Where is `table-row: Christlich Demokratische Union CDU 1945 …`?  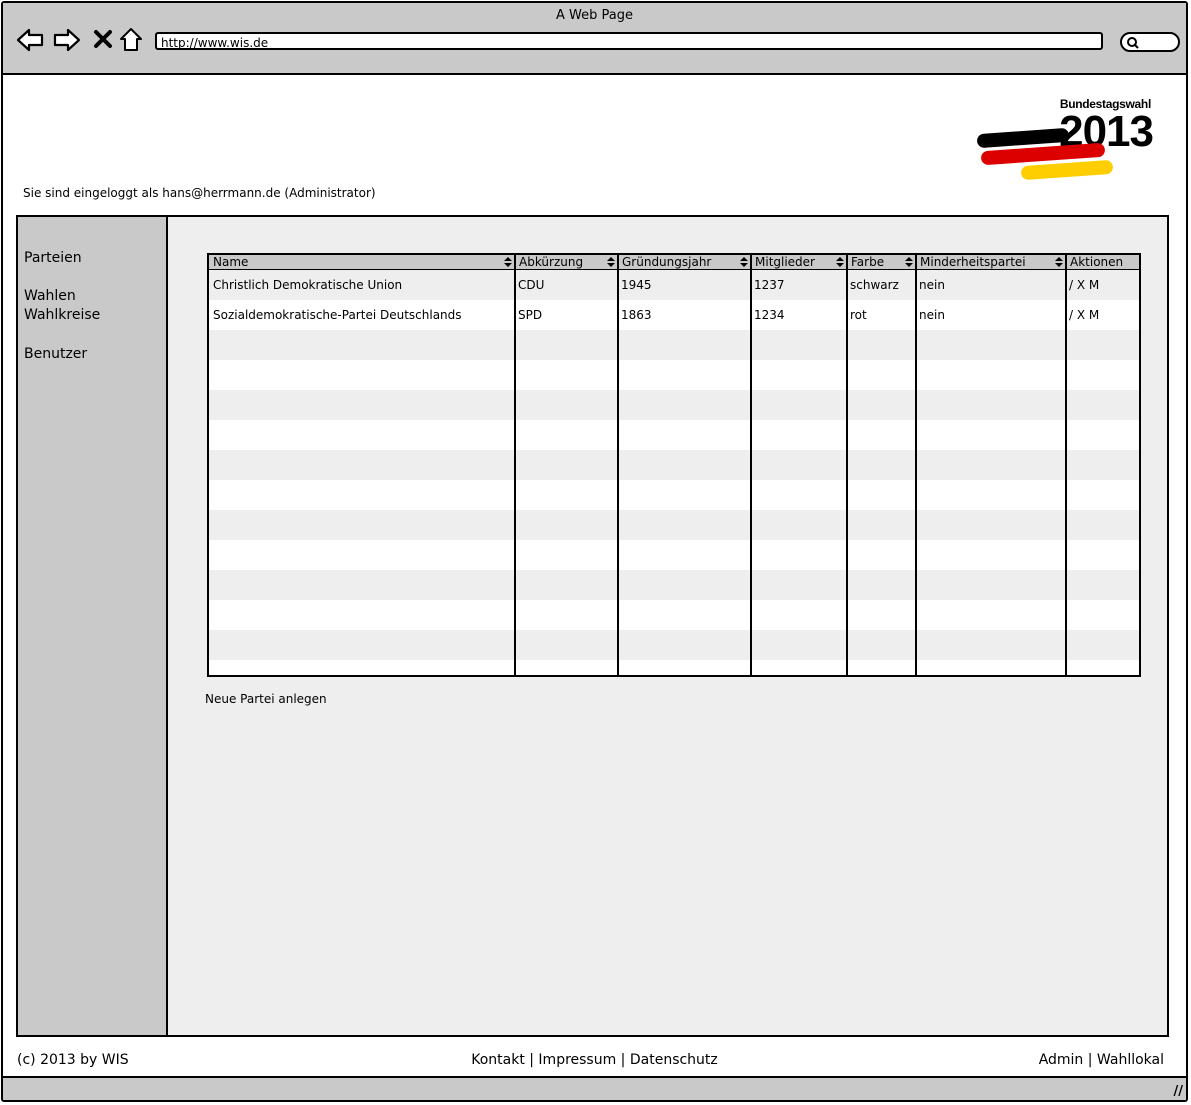
table-row: Christlich Demokratische Union CDU 1945 … is located at coordinates (674, 285).